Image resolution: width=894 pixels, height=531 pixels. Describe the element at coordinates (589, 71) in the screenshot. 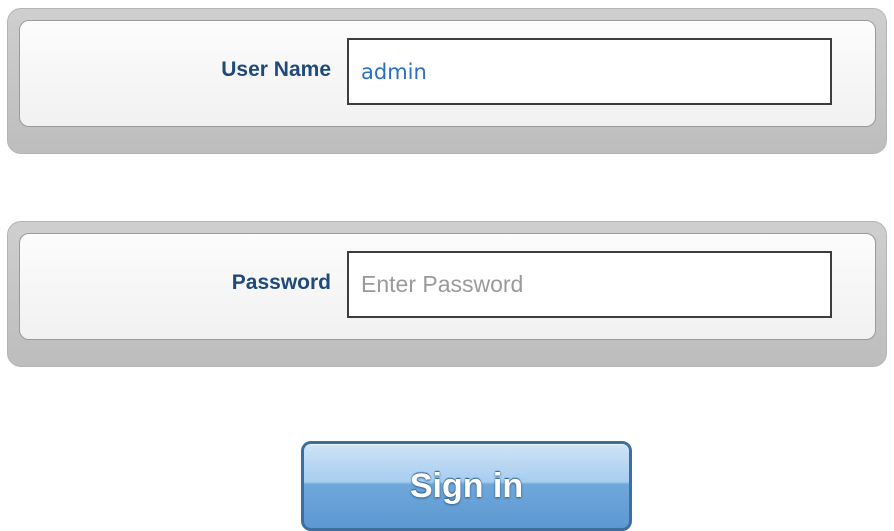

I see `username-input` at that location.